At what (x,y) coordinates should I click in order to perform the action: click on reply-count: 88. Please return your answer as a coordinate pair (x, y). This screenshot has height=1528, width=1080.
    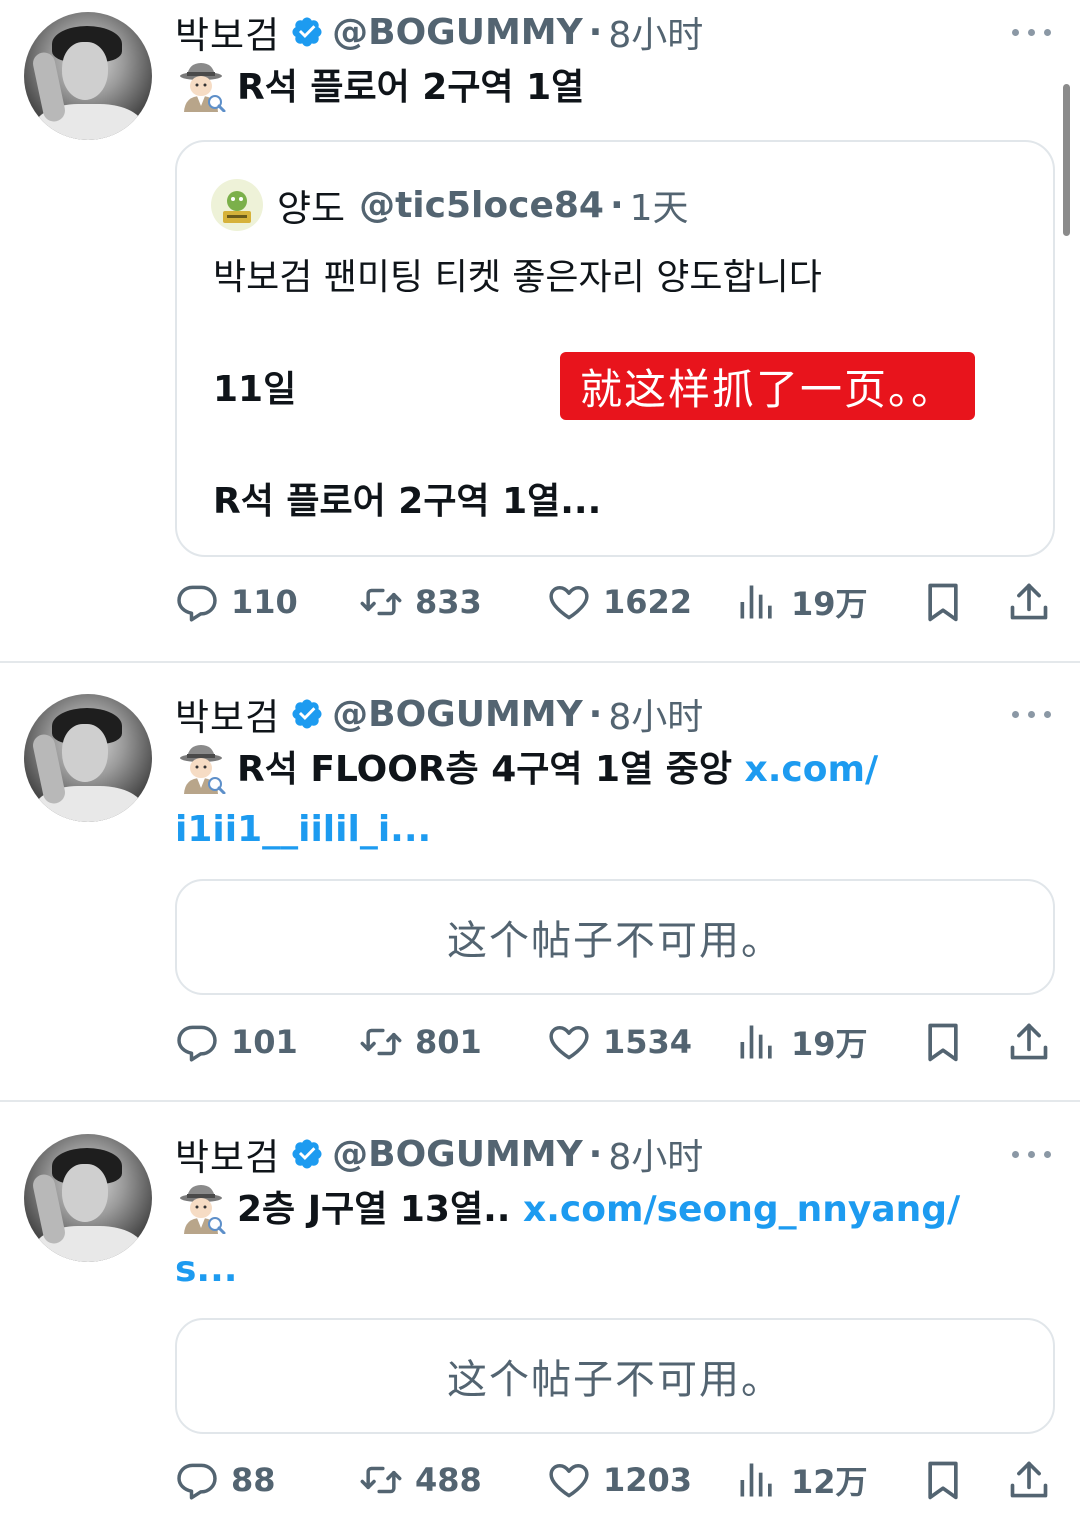
    Looking at the image, I should click on (253, 1480).